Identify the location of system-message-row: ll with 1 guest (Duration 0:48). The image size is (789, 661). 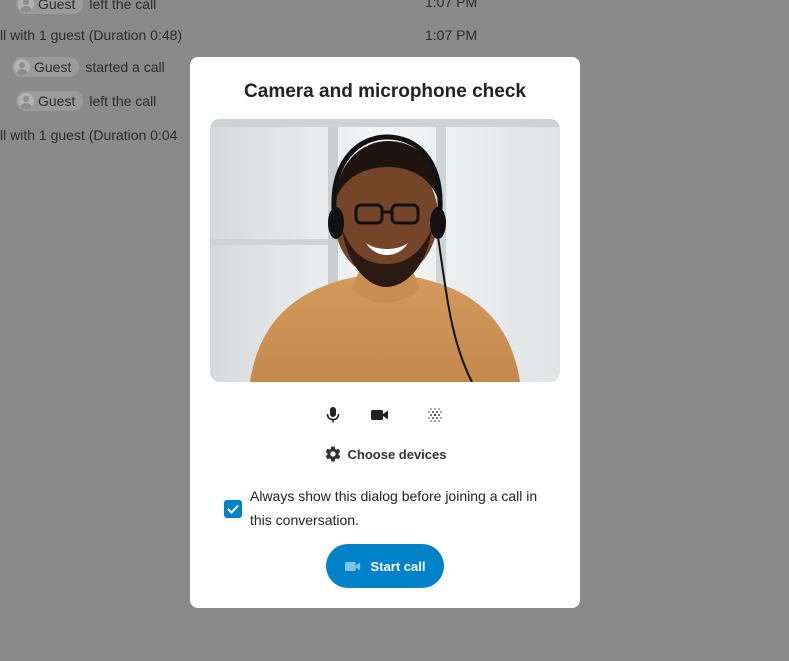
(91, 35).